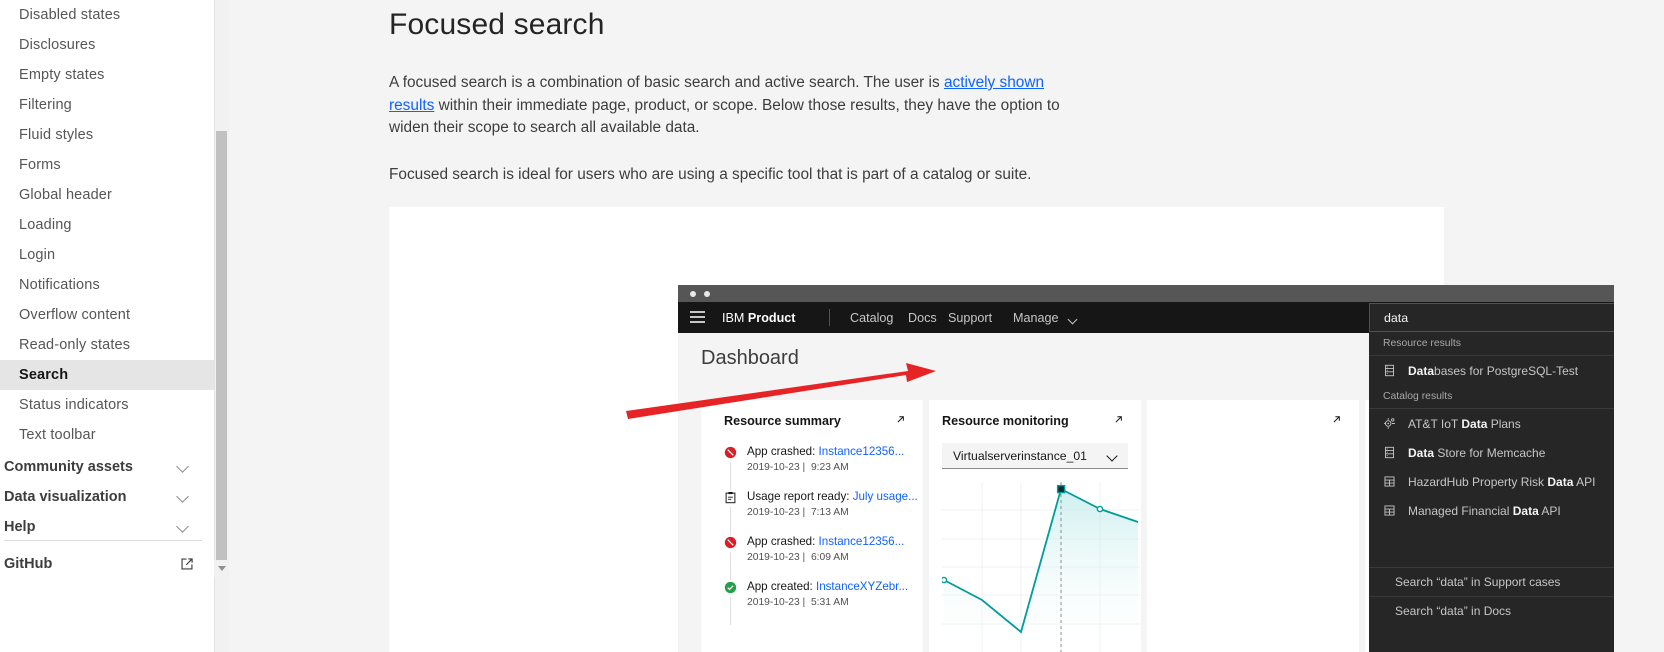 The width and height of the screenshot is (1664, 652). I want to click on settings-adjust-icon, so click(1389, 423).